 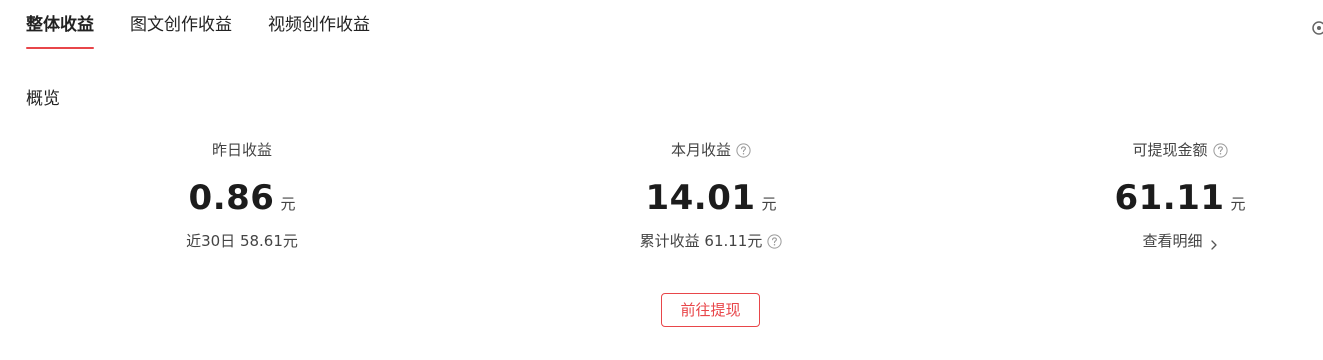 I want to click on stat-sub-text: 累计收益 61.11元, so click(x=701, y=241).